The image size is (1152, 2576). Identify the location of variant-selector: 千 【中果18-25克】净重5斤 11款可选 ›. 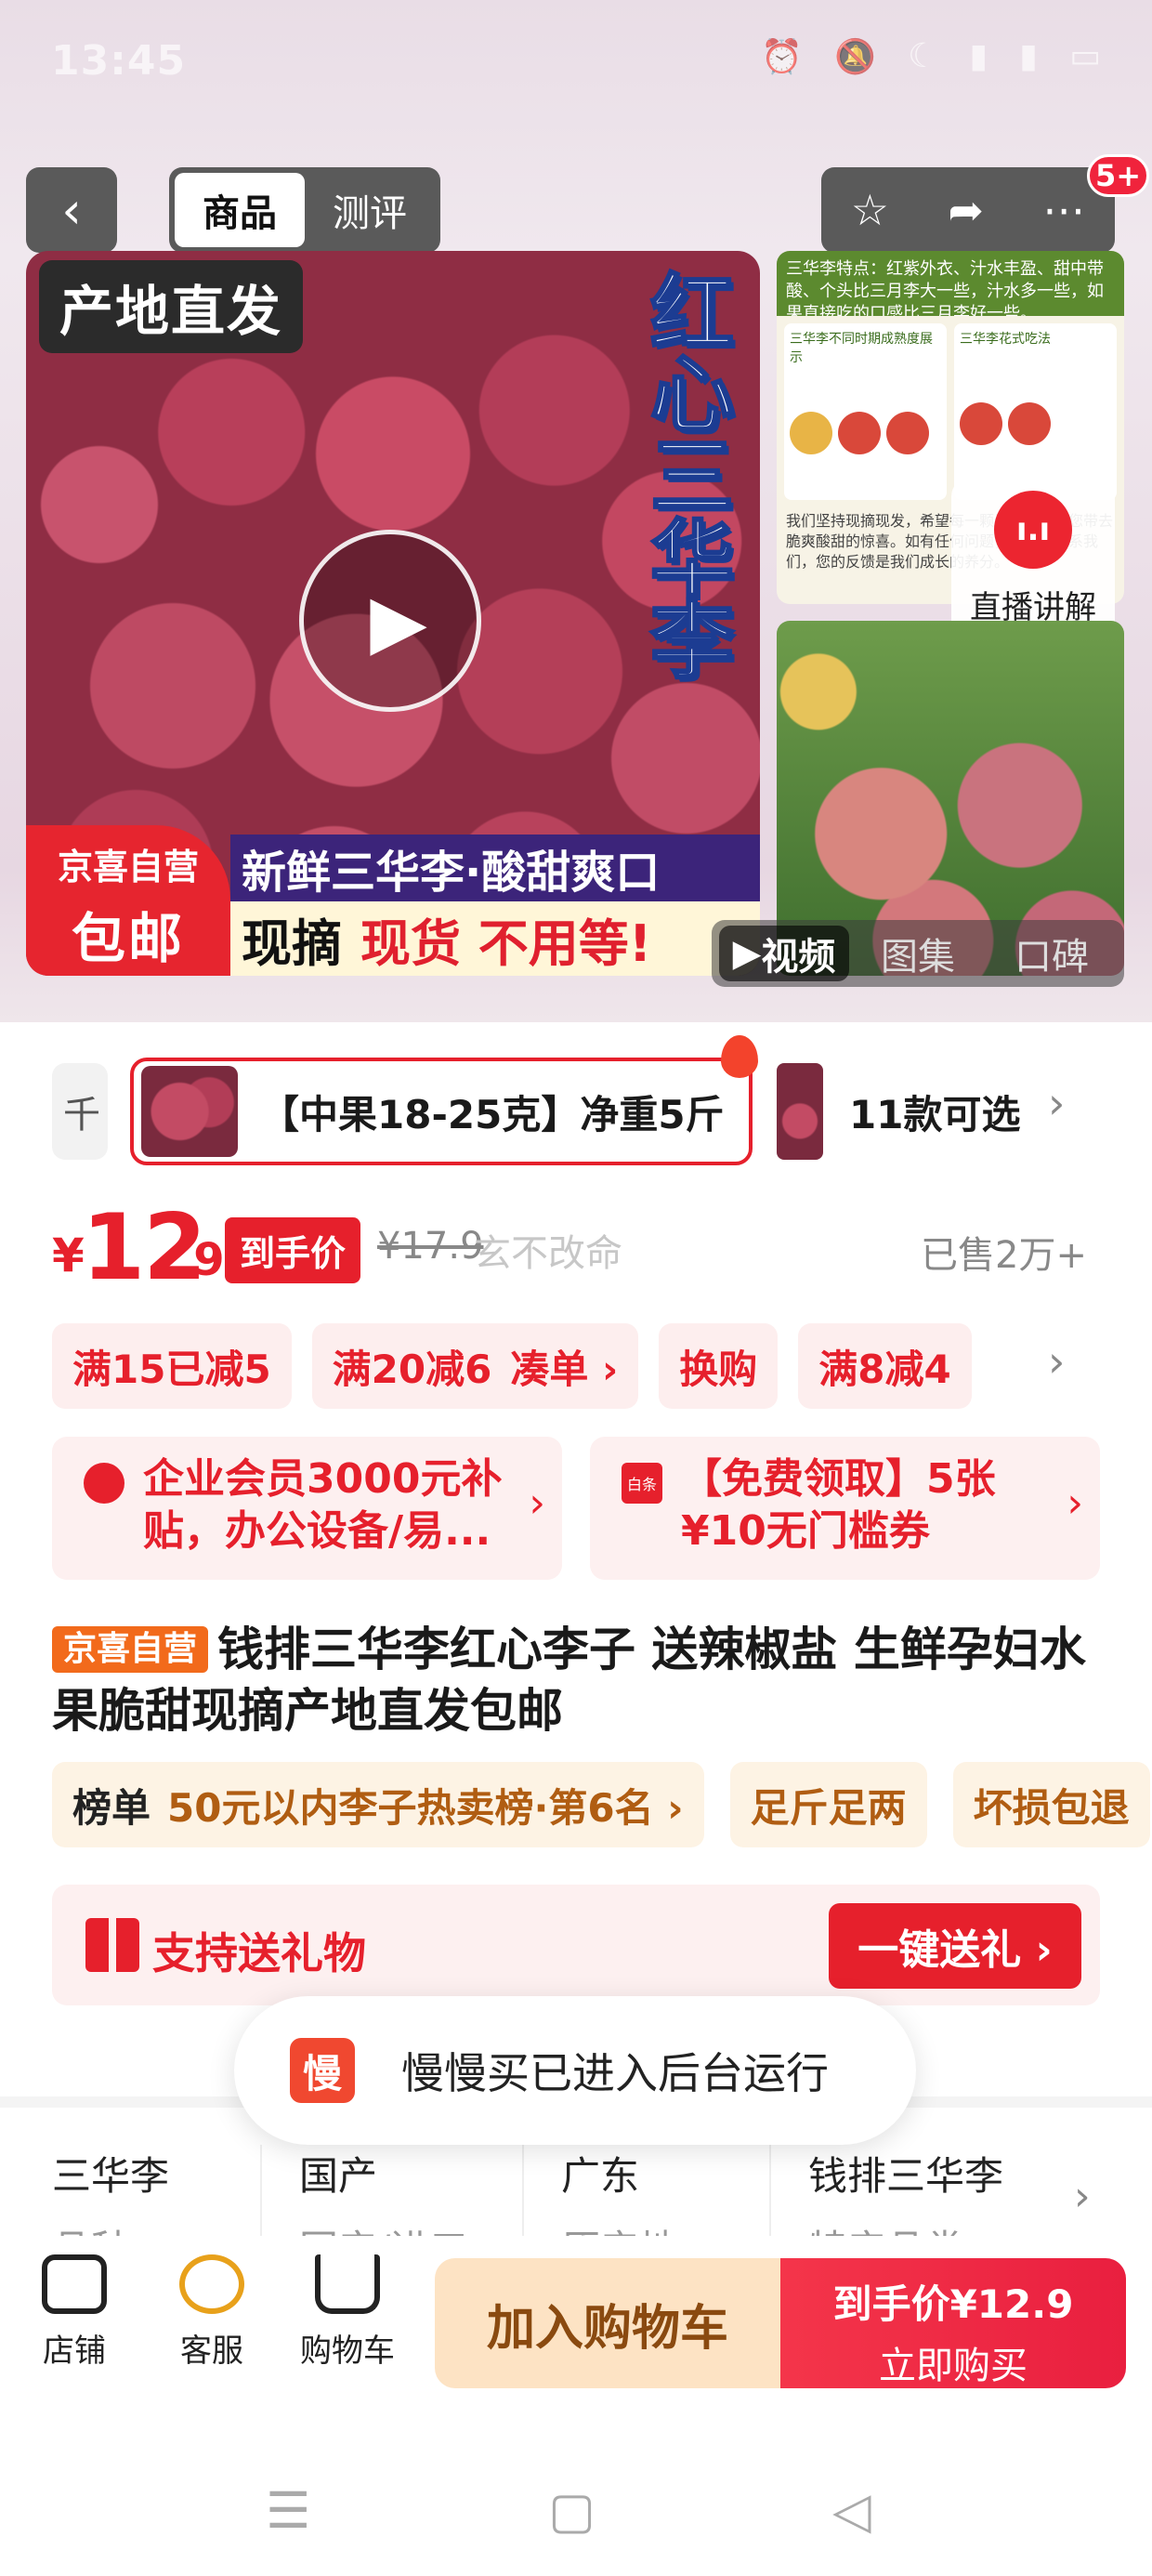
(576, 1100).